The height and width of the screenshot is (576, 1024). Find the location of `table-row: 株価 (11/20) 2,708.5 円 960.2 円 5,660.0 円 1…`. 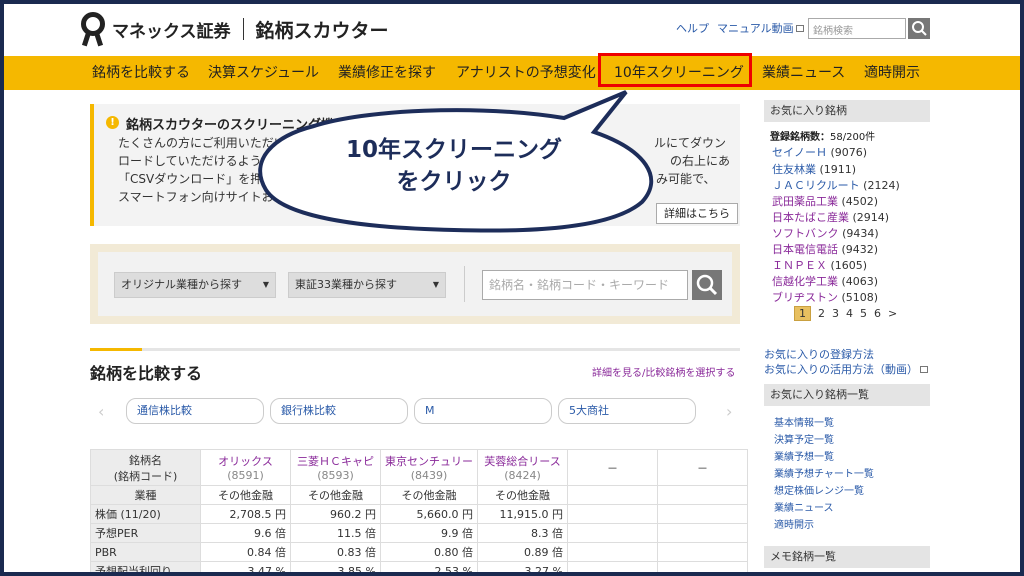

table-row: 株価 (11/20) 2,708.5 円 960.2 円 5,660.0 円 1… is located at coordinates (419, 514).